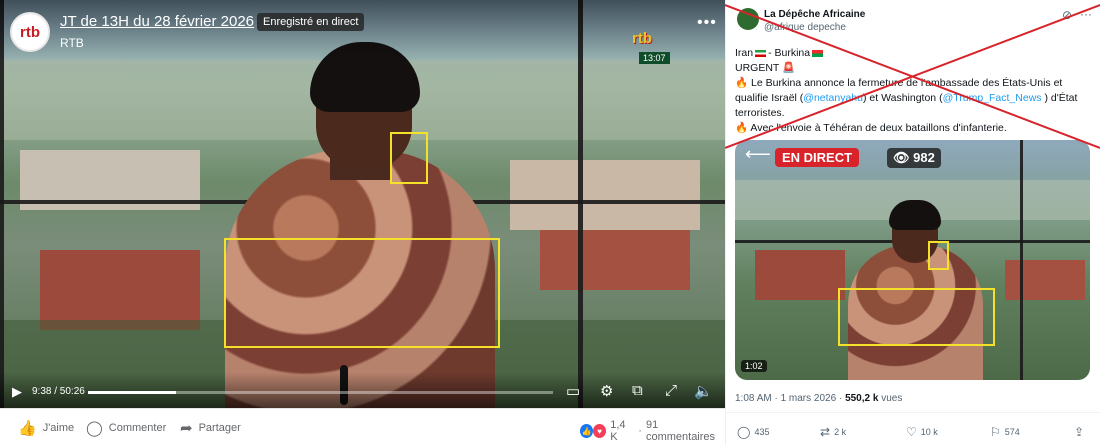 The height and width of the screenshot is (445, 1100). I want to click on volume-icon: 🔈, so click(703, 391).